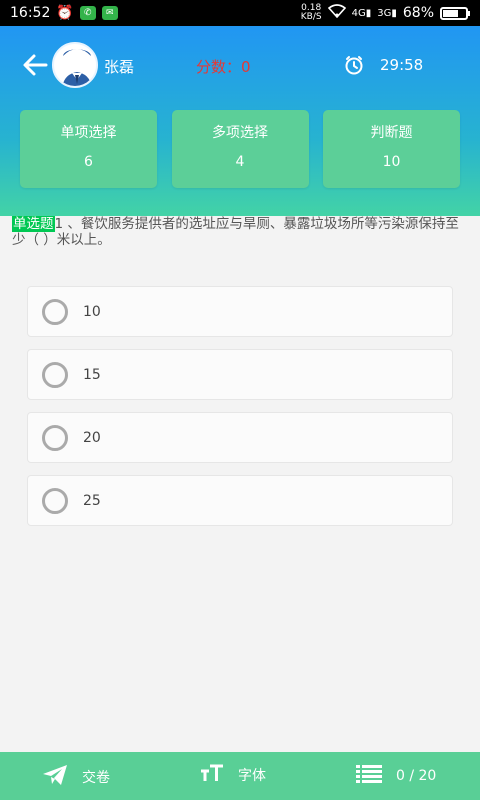  What do you see at coordinates (55, 777) in the screenshot?
I see `paper-plane-icon` at bounding box center [55, 777].